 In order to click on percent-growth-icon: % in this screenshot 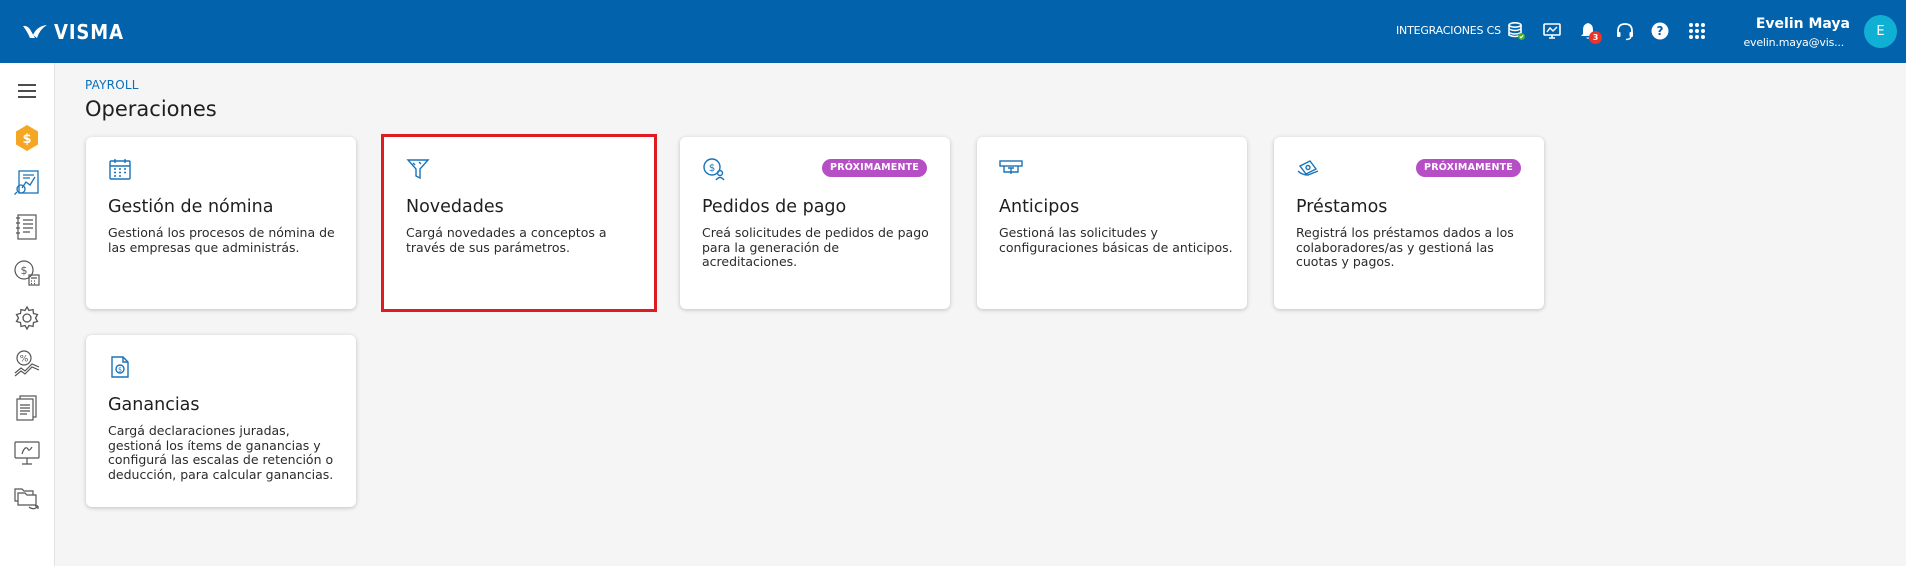, I will do `click(27, 363)`.